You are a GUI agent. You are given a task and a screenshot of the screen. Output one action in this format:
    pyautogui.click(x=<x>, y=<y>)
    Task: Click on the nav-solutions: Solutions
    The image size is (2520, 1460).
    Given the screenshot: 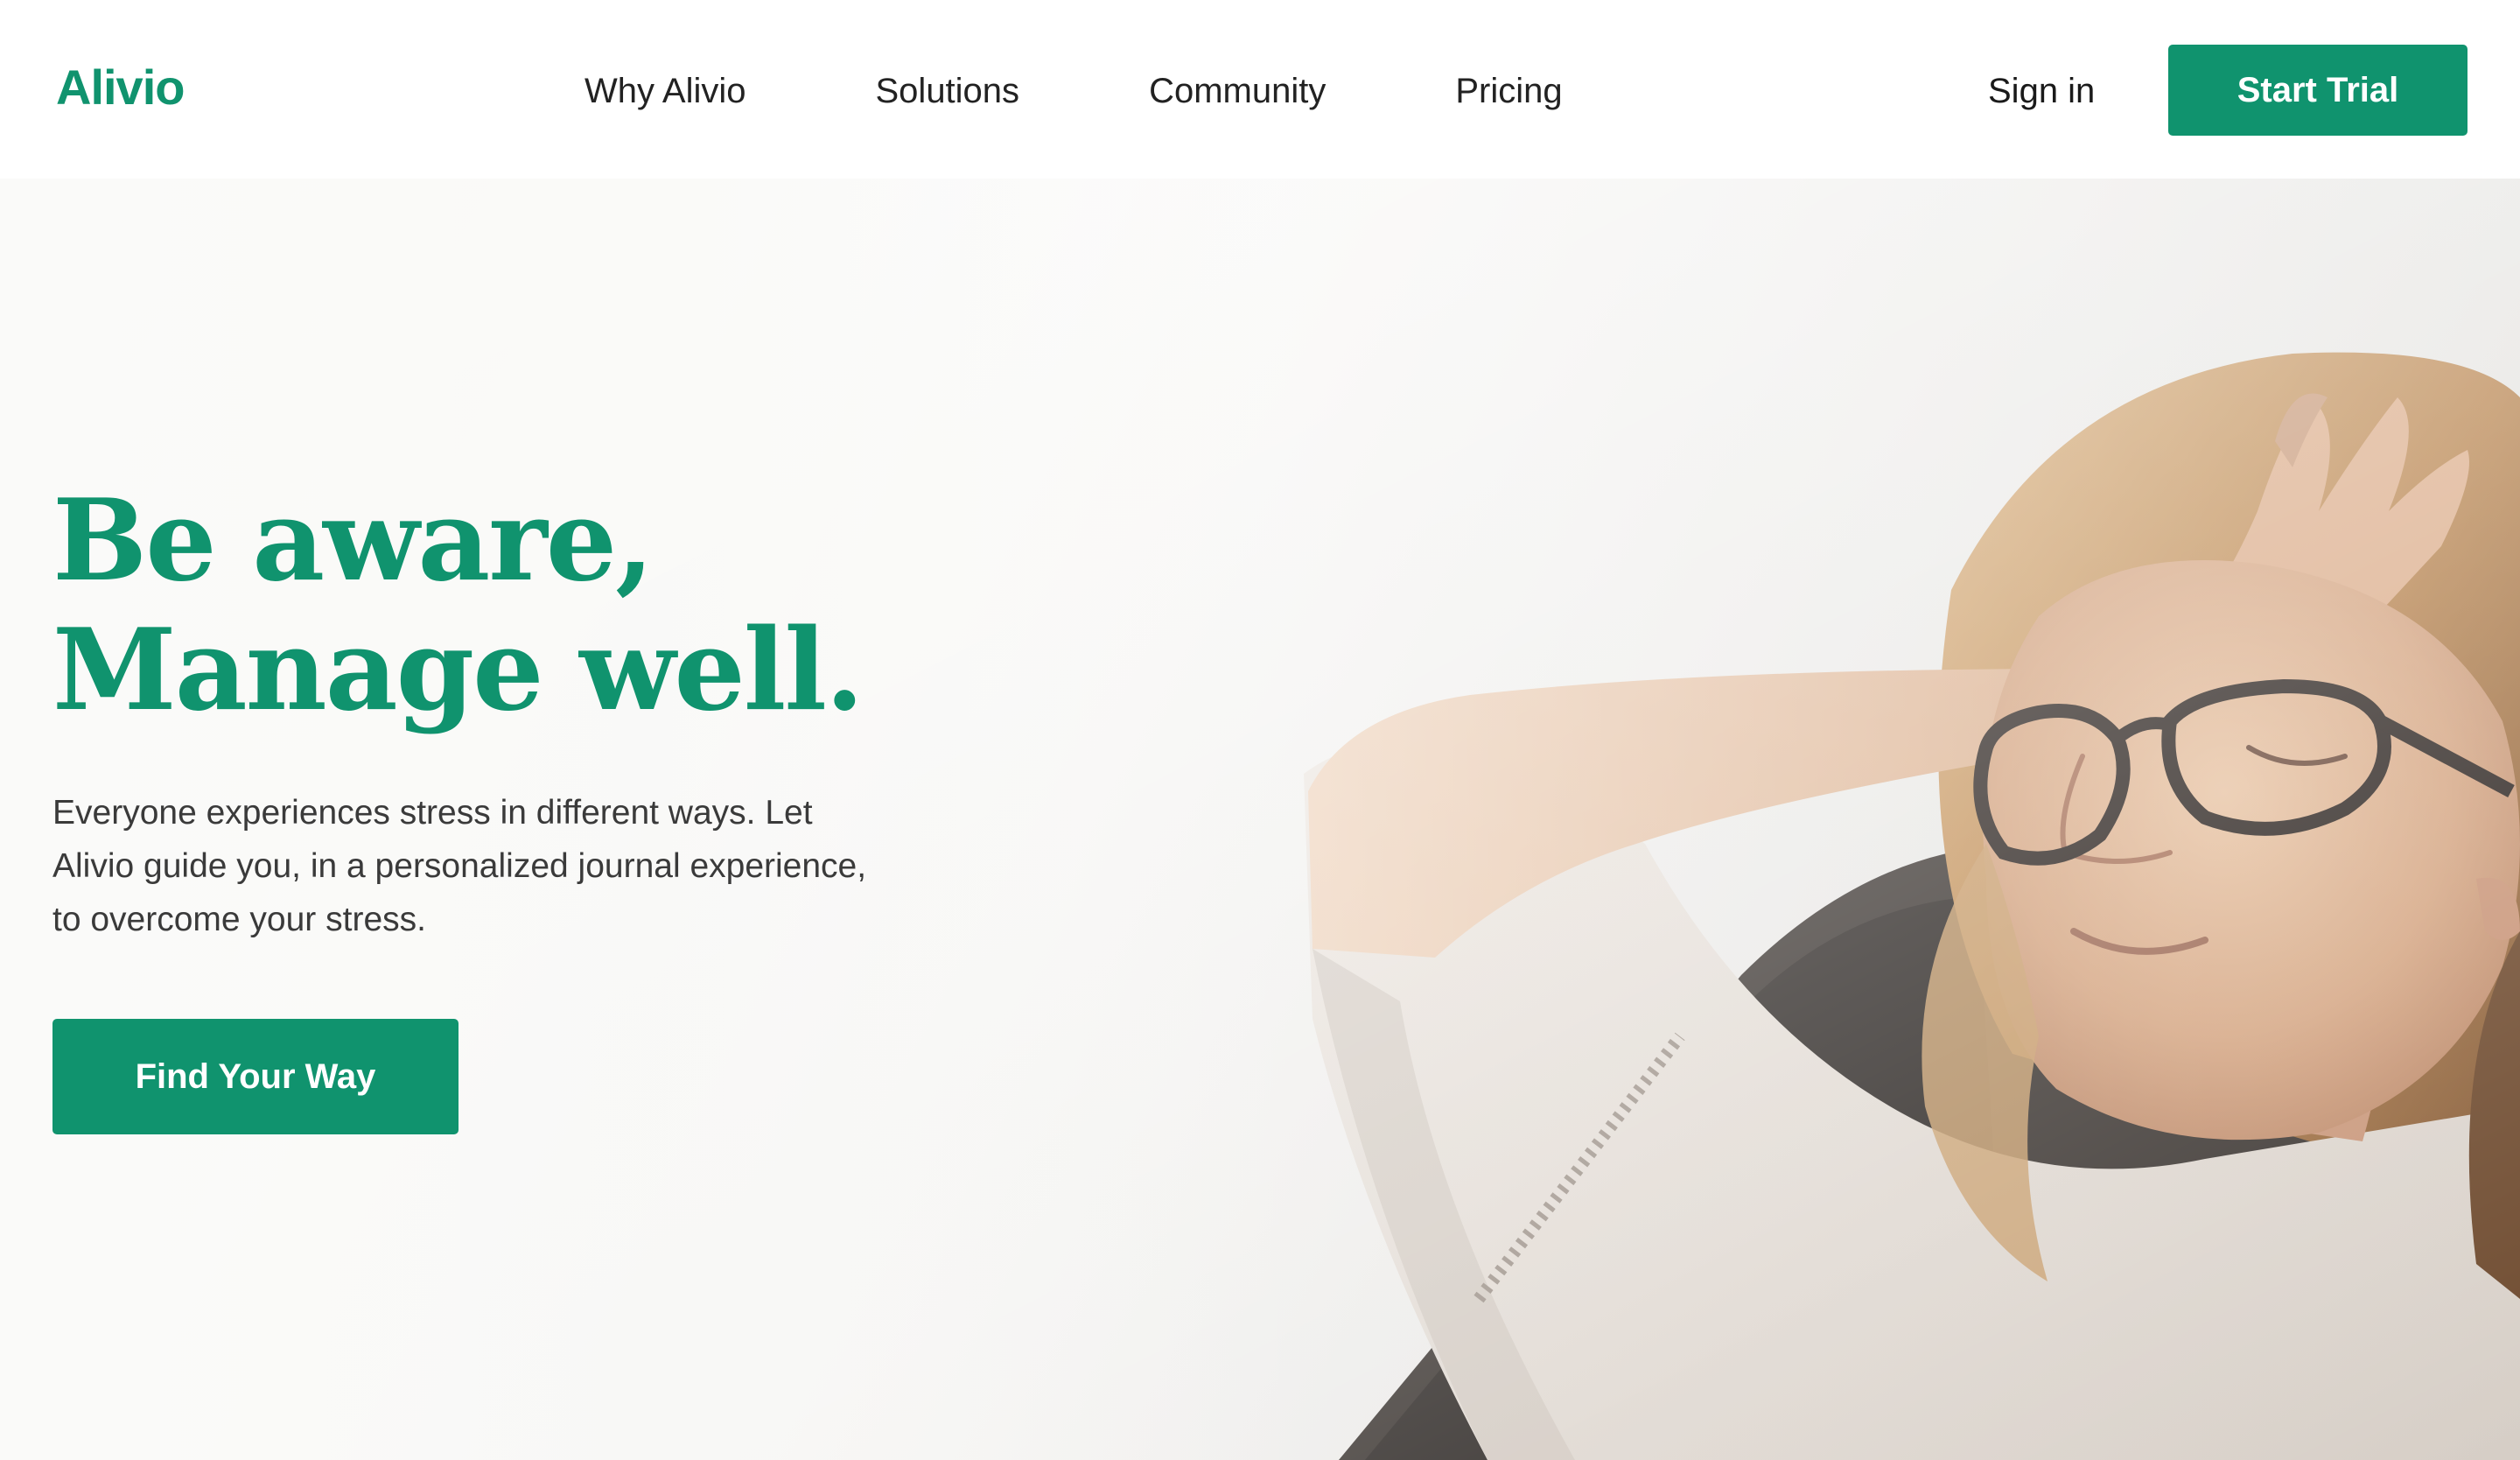 What is the action you would take?
    pyautogui.click(x=948, y=91)
    